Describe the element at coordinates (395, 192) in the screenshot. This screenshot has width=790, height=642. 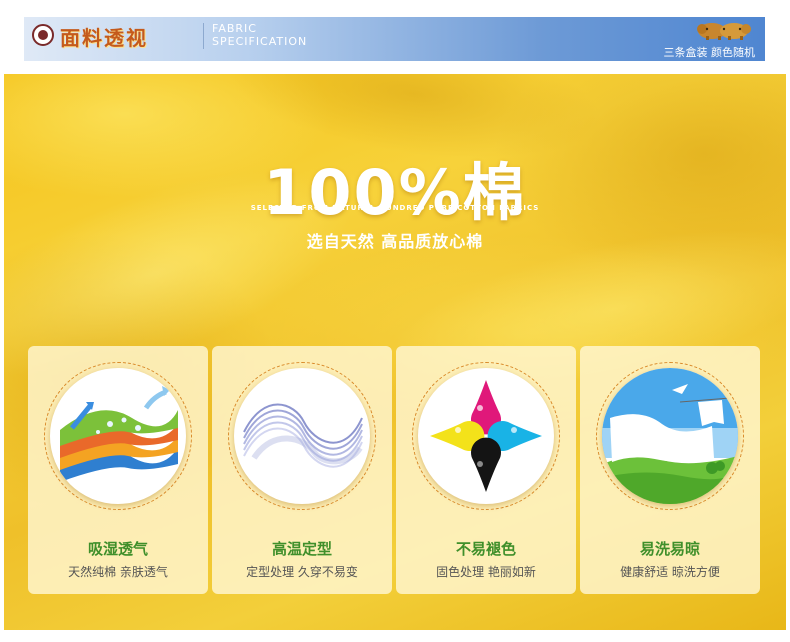
I see `hero-title: 100%棉` at that location.